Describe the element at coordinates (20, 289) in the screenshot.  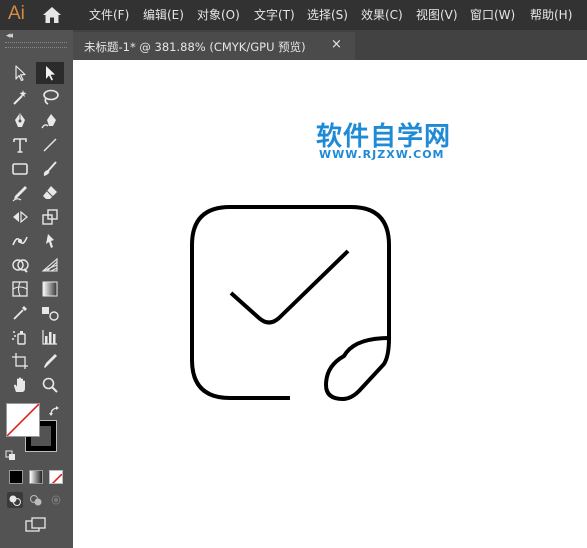
I see `mesh-tool-icon` at that location.